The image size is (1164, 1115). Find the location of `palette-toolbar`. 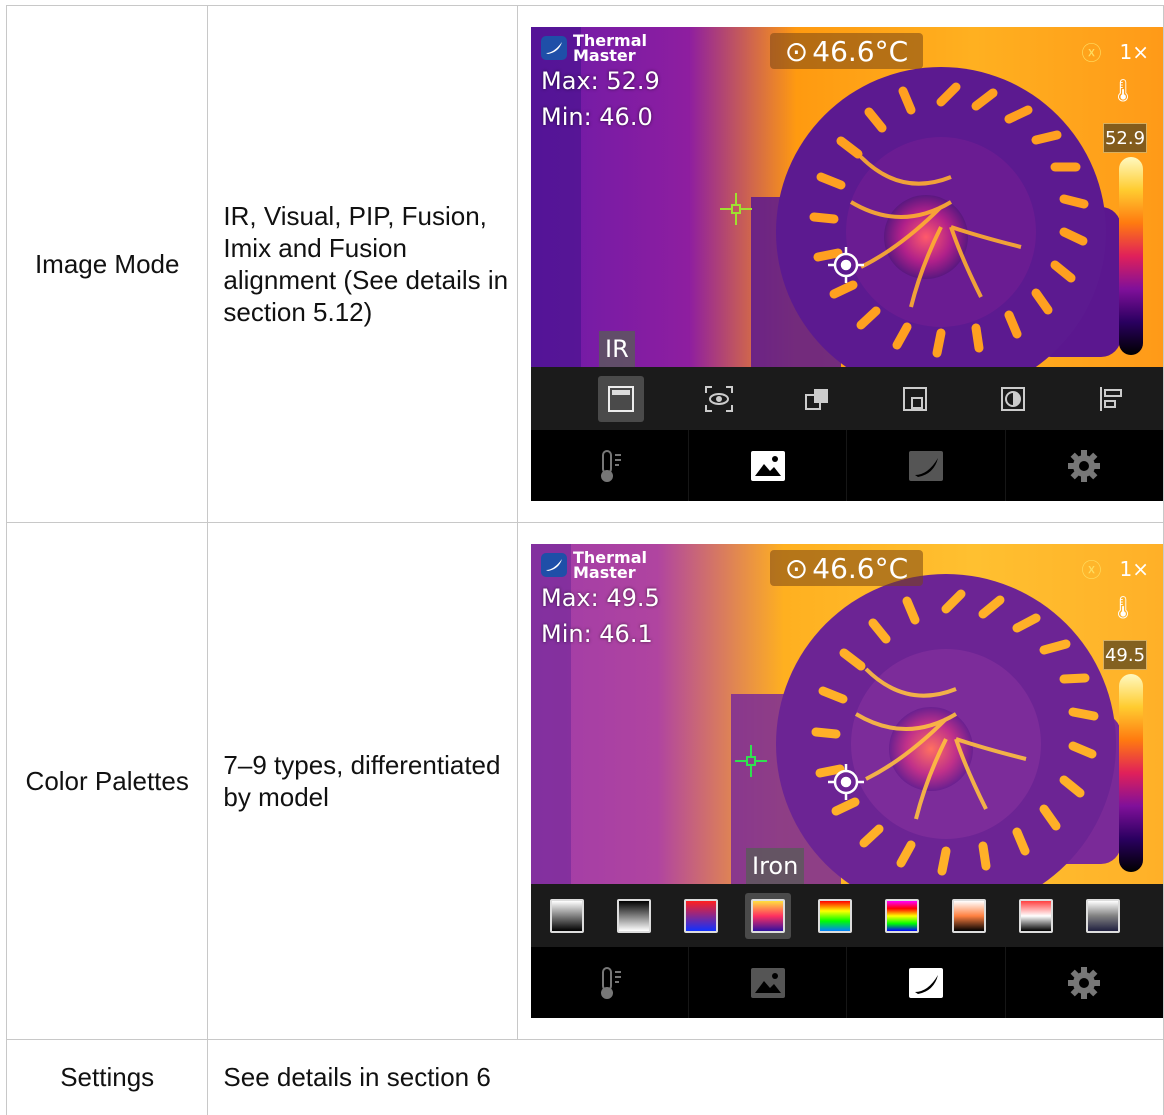

palette-toolbar is located at coordinates (846, 915).